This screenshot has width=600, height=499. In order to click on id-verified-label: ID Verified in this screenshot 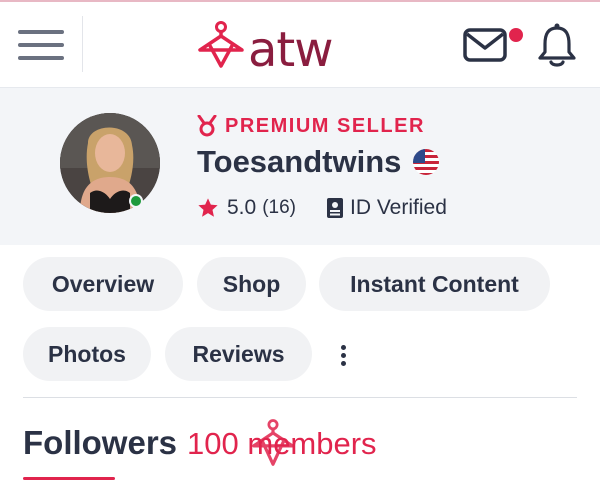, I will do `click(398, 207)`.